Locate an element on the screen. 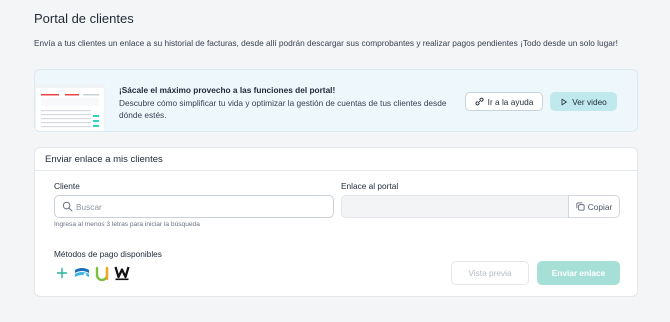  w-logo-icon is located at coordinates (122, 273).